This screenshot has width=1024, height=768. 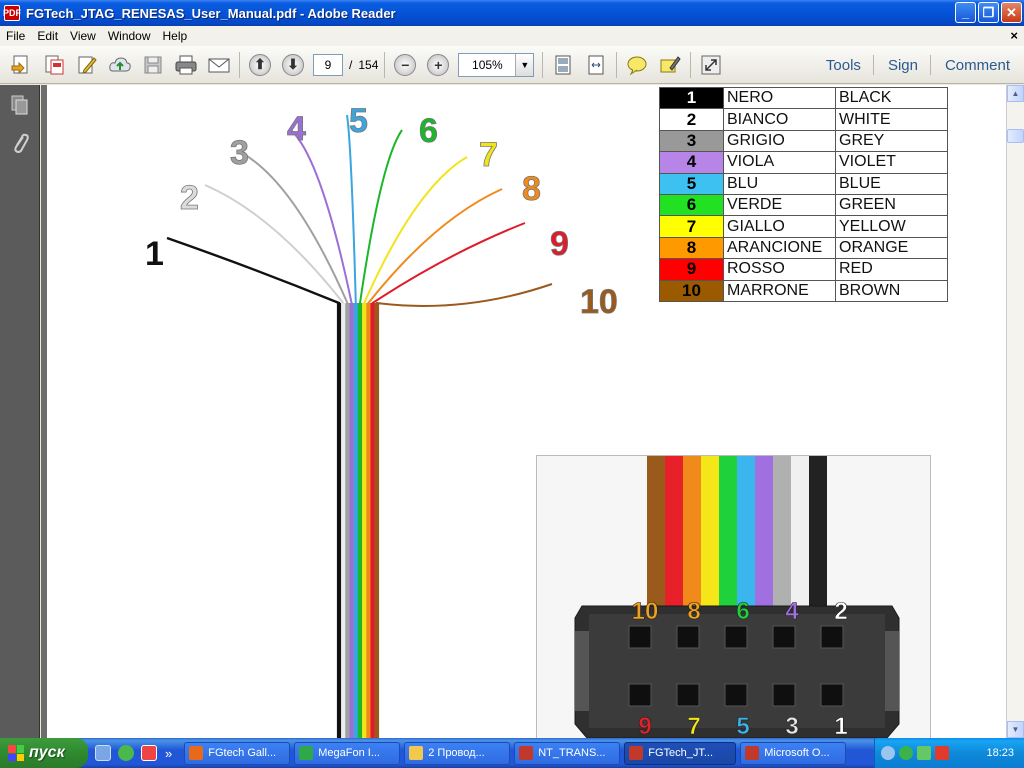 I want to click on toolbar: ⬆ ⬇ / 154 − + 105% ▼ Tools Sign Comment, so click(x=512, y=65).